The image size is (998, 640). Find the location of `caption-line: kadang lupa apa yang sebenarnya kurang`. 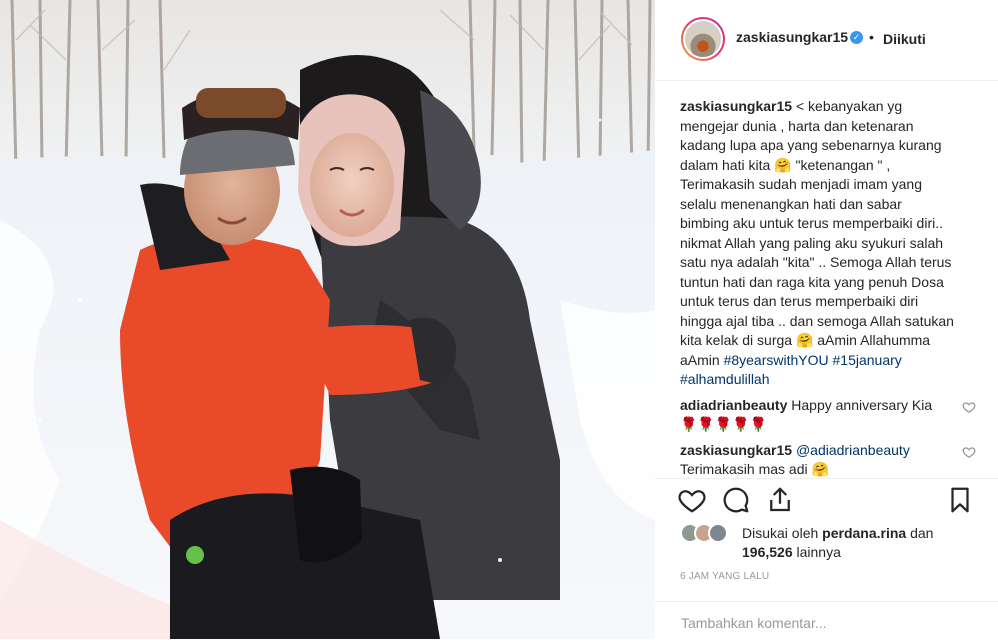

caption-line: kadang lupa apa yang sebenarnya kurang is located at coordinates (811, 145).